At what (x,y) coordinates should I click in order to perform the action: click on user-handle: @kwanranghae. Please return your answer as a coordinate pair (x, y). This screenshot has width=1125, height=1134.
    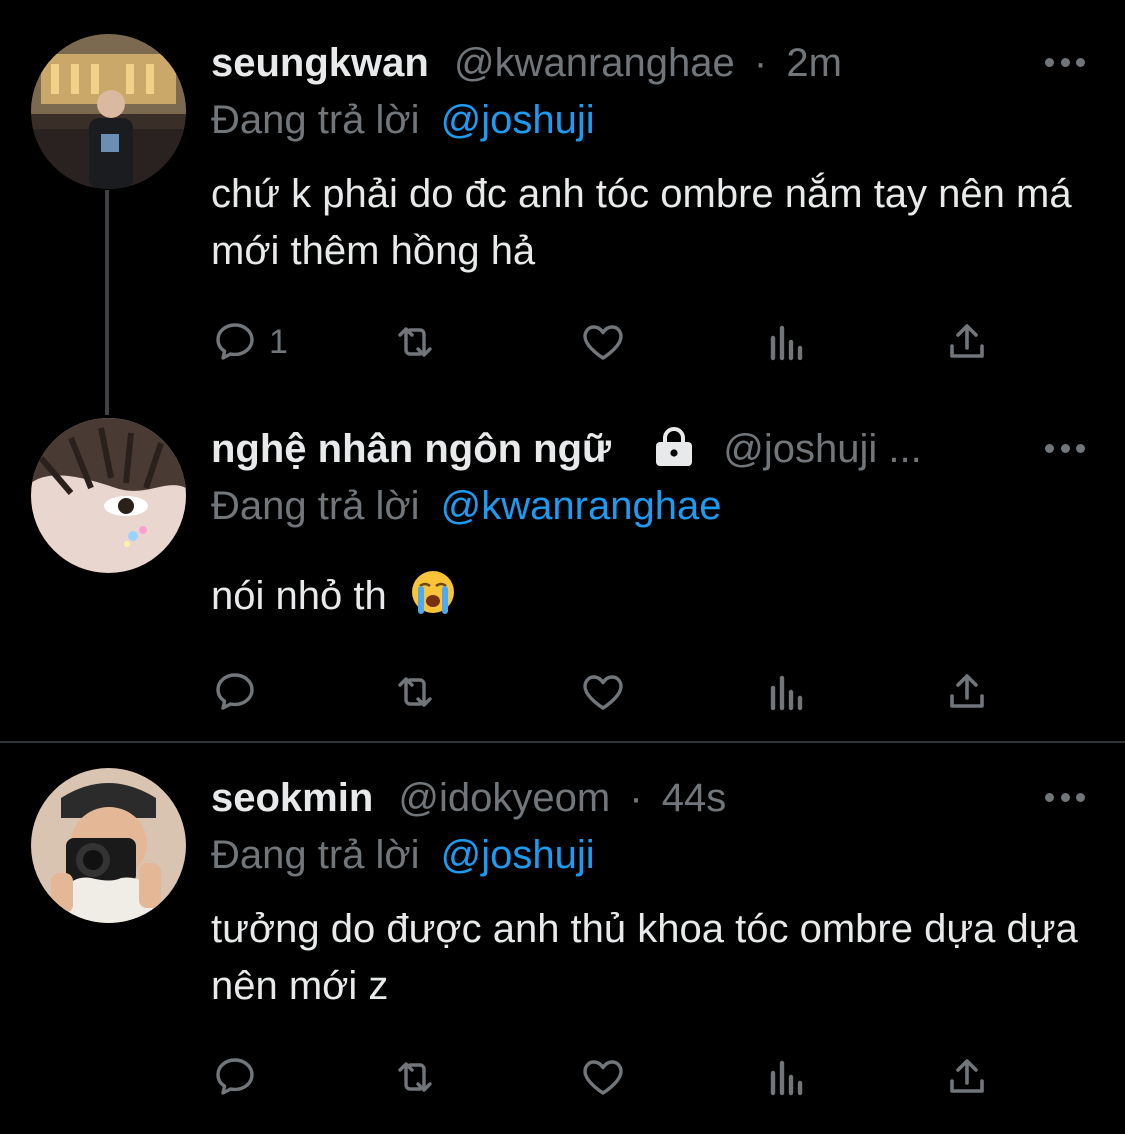
    Looking at the image, I should click on (594, 63).